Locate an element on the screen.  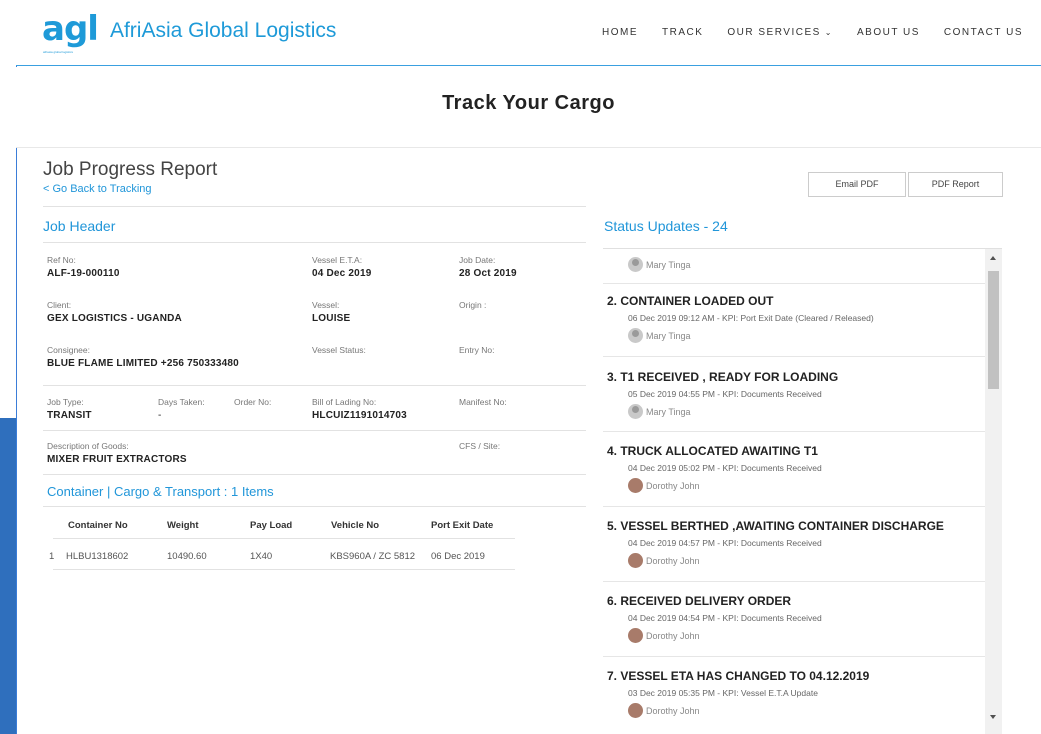
column-header: Port Exit Date is located at coordinates (462, 525).